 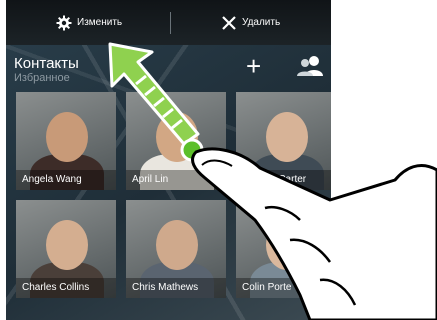 I want to click on drop-target-bar: Изменить Удалить, so click(x=168, y=22).